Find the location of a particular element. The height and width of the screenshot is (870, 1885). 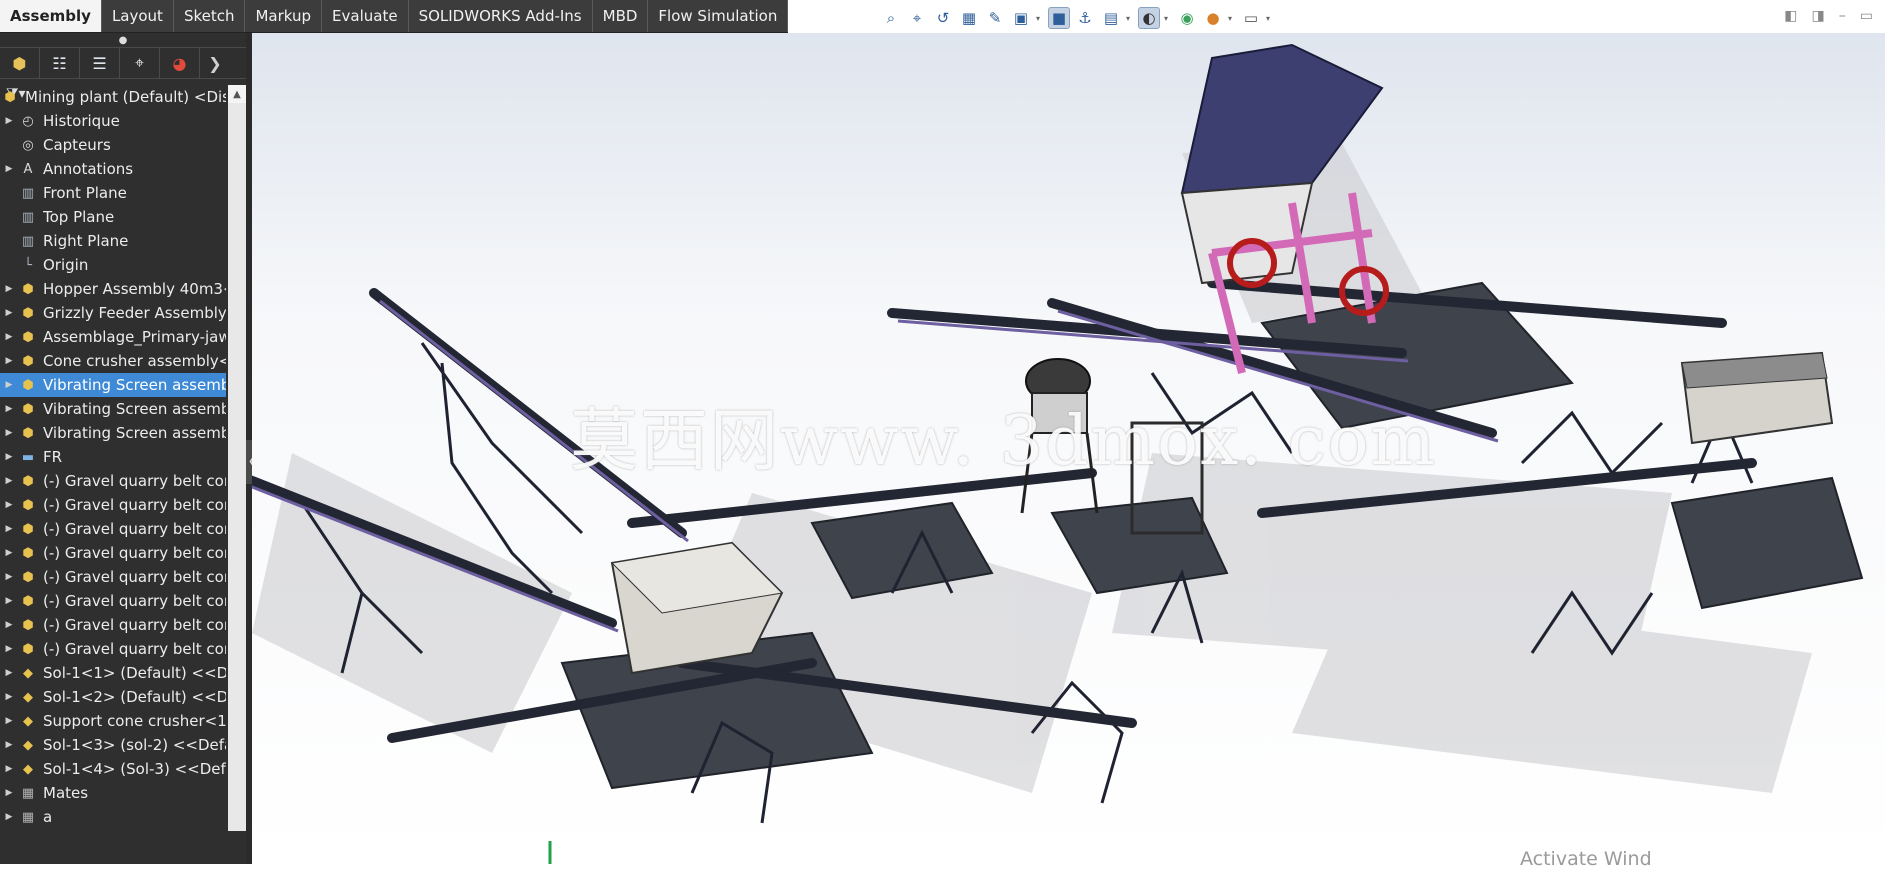

view-settings-icon: ◐ is located at coordinates (1149, 18).